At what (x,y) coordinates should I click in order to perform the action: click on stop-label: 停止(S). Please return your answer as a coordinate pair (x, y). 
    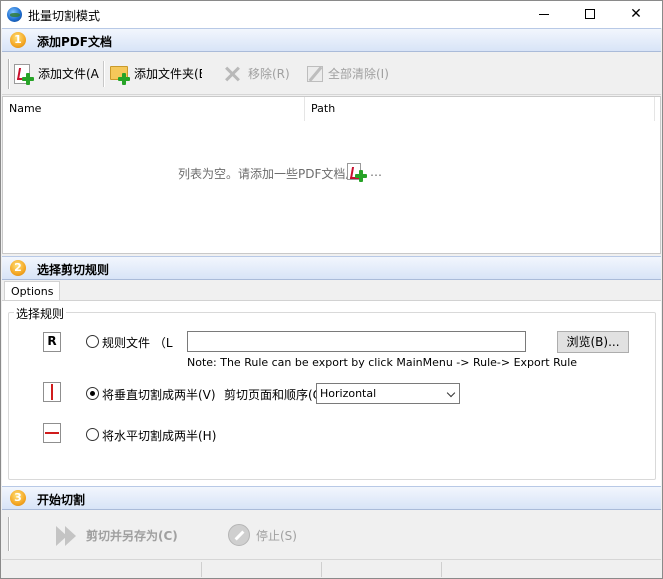
    Looking at the image, I should click on (276, 536).